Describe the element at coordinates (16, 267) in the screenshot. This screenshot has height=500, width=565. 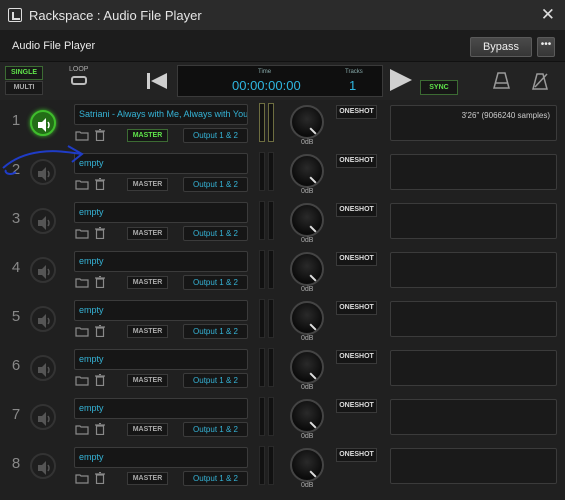
I see `track-number: 4` at that location.